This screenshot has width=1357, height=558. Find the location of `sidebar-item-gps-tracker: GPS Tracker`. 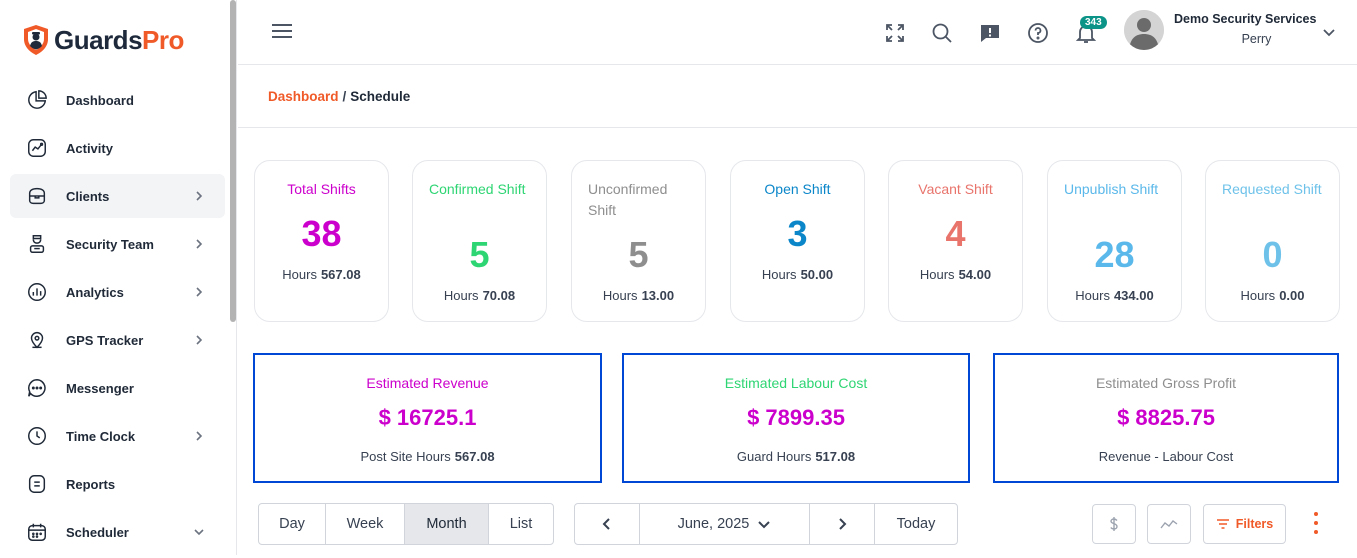

sidebar-item-gps-tracker: GPS Tracker is located at coordinates (117, 340).